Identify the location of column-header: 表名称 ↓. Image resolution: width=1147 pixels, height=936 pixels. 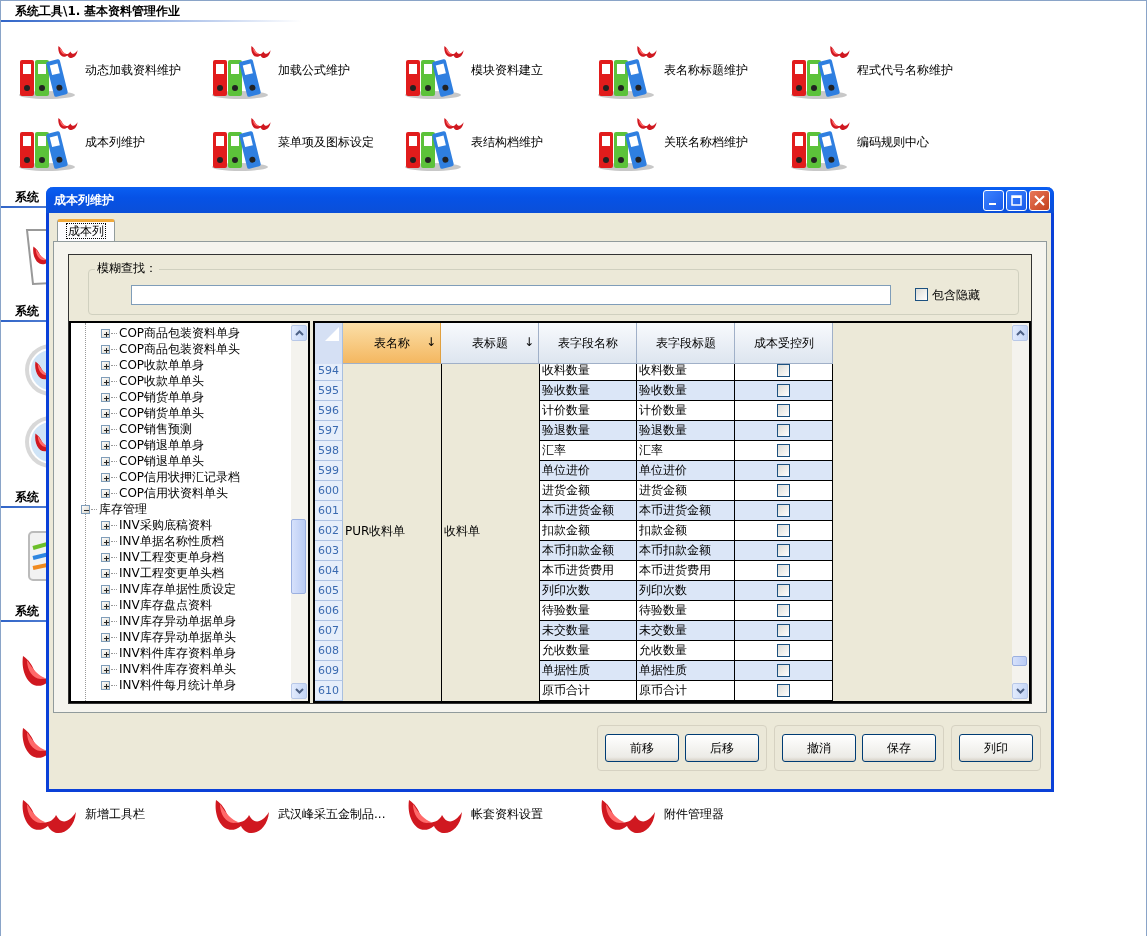
(392, 343).